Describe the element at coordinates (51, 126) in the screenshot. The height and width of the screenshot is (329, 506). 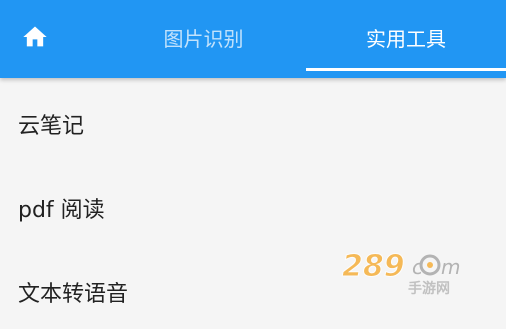
I see `list-item-label: 云笔记` at that location.